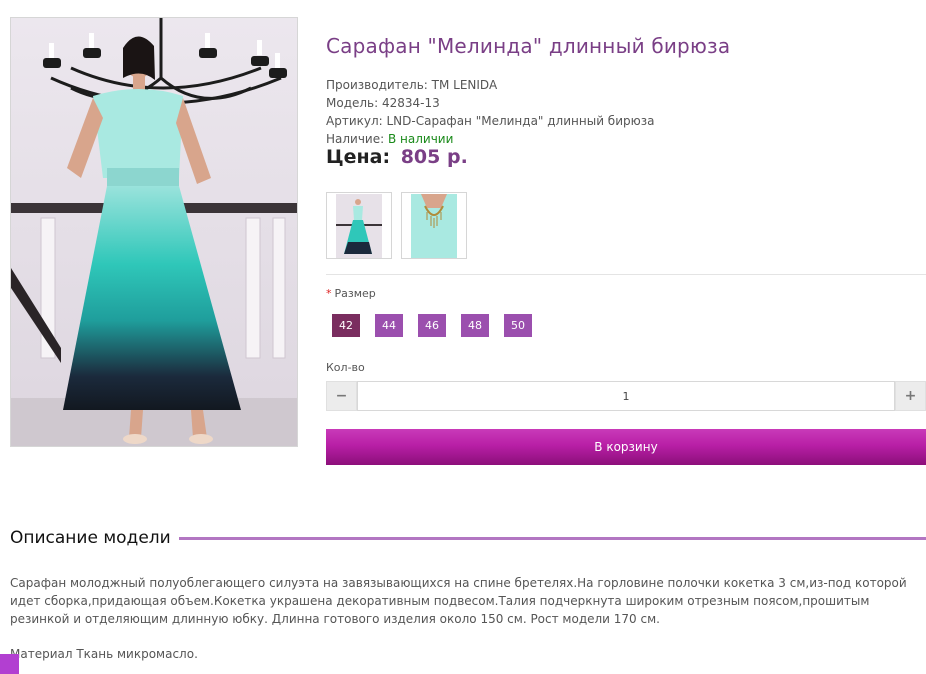 Image resolution: width=926 pixels, height=674 pixels. I want to click on size-label: * Размер, so click(351, 293).